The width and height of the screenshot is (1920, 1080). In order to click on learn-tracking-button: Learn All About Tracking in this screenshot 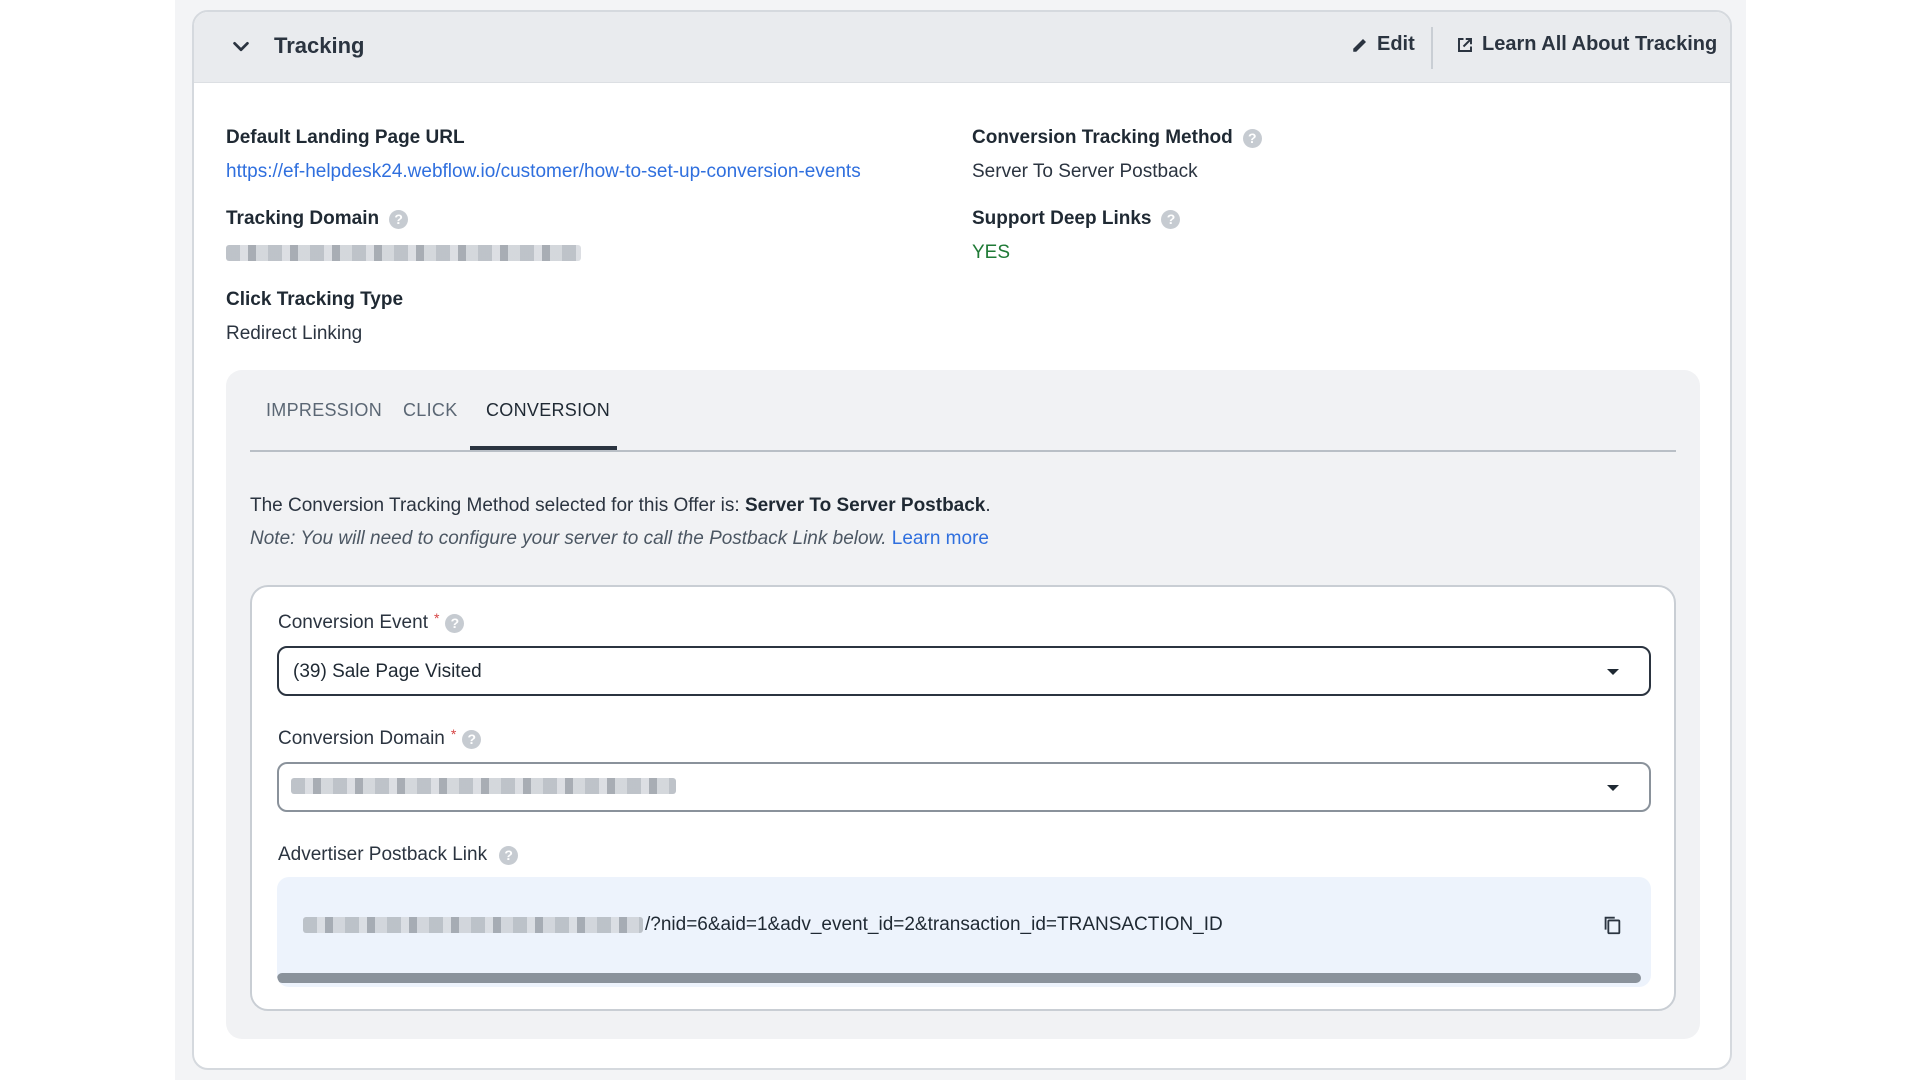, I will do `click(1586, 44)`.